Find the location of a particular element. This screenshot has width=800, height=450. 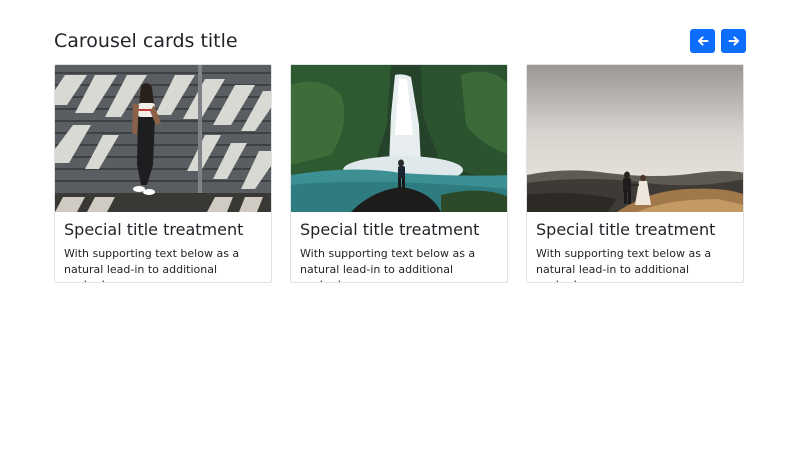

arrow-right-icon is located at coordinates (733, 41).